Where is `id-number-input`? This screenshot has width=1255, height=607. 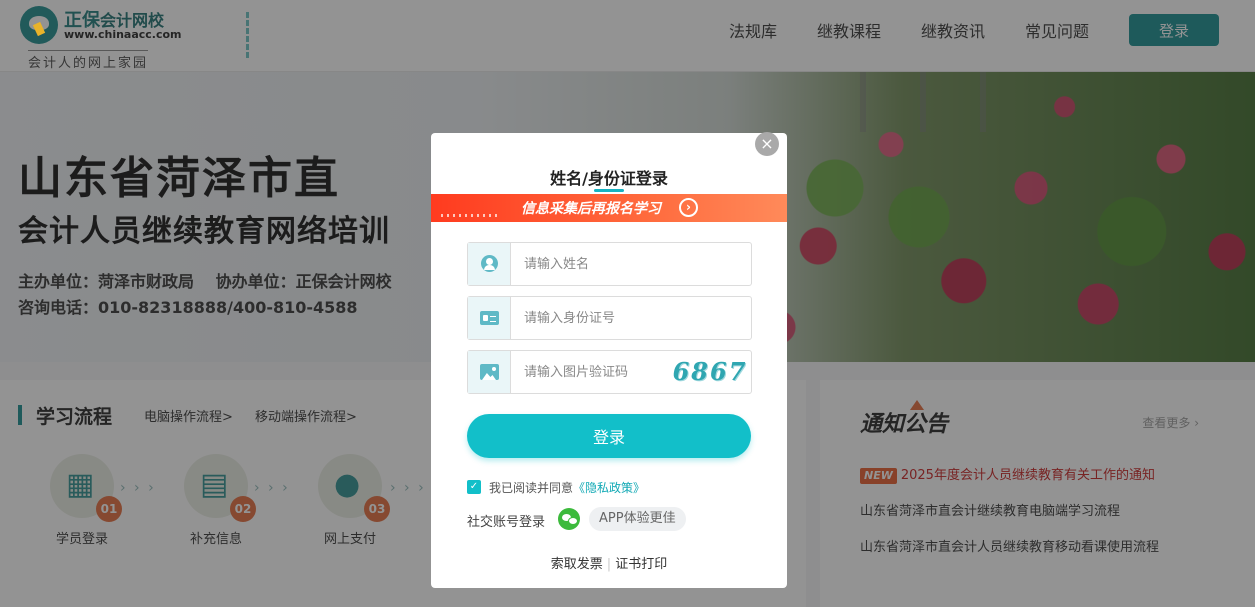 id-number-input is located at coordinates (631, 318).